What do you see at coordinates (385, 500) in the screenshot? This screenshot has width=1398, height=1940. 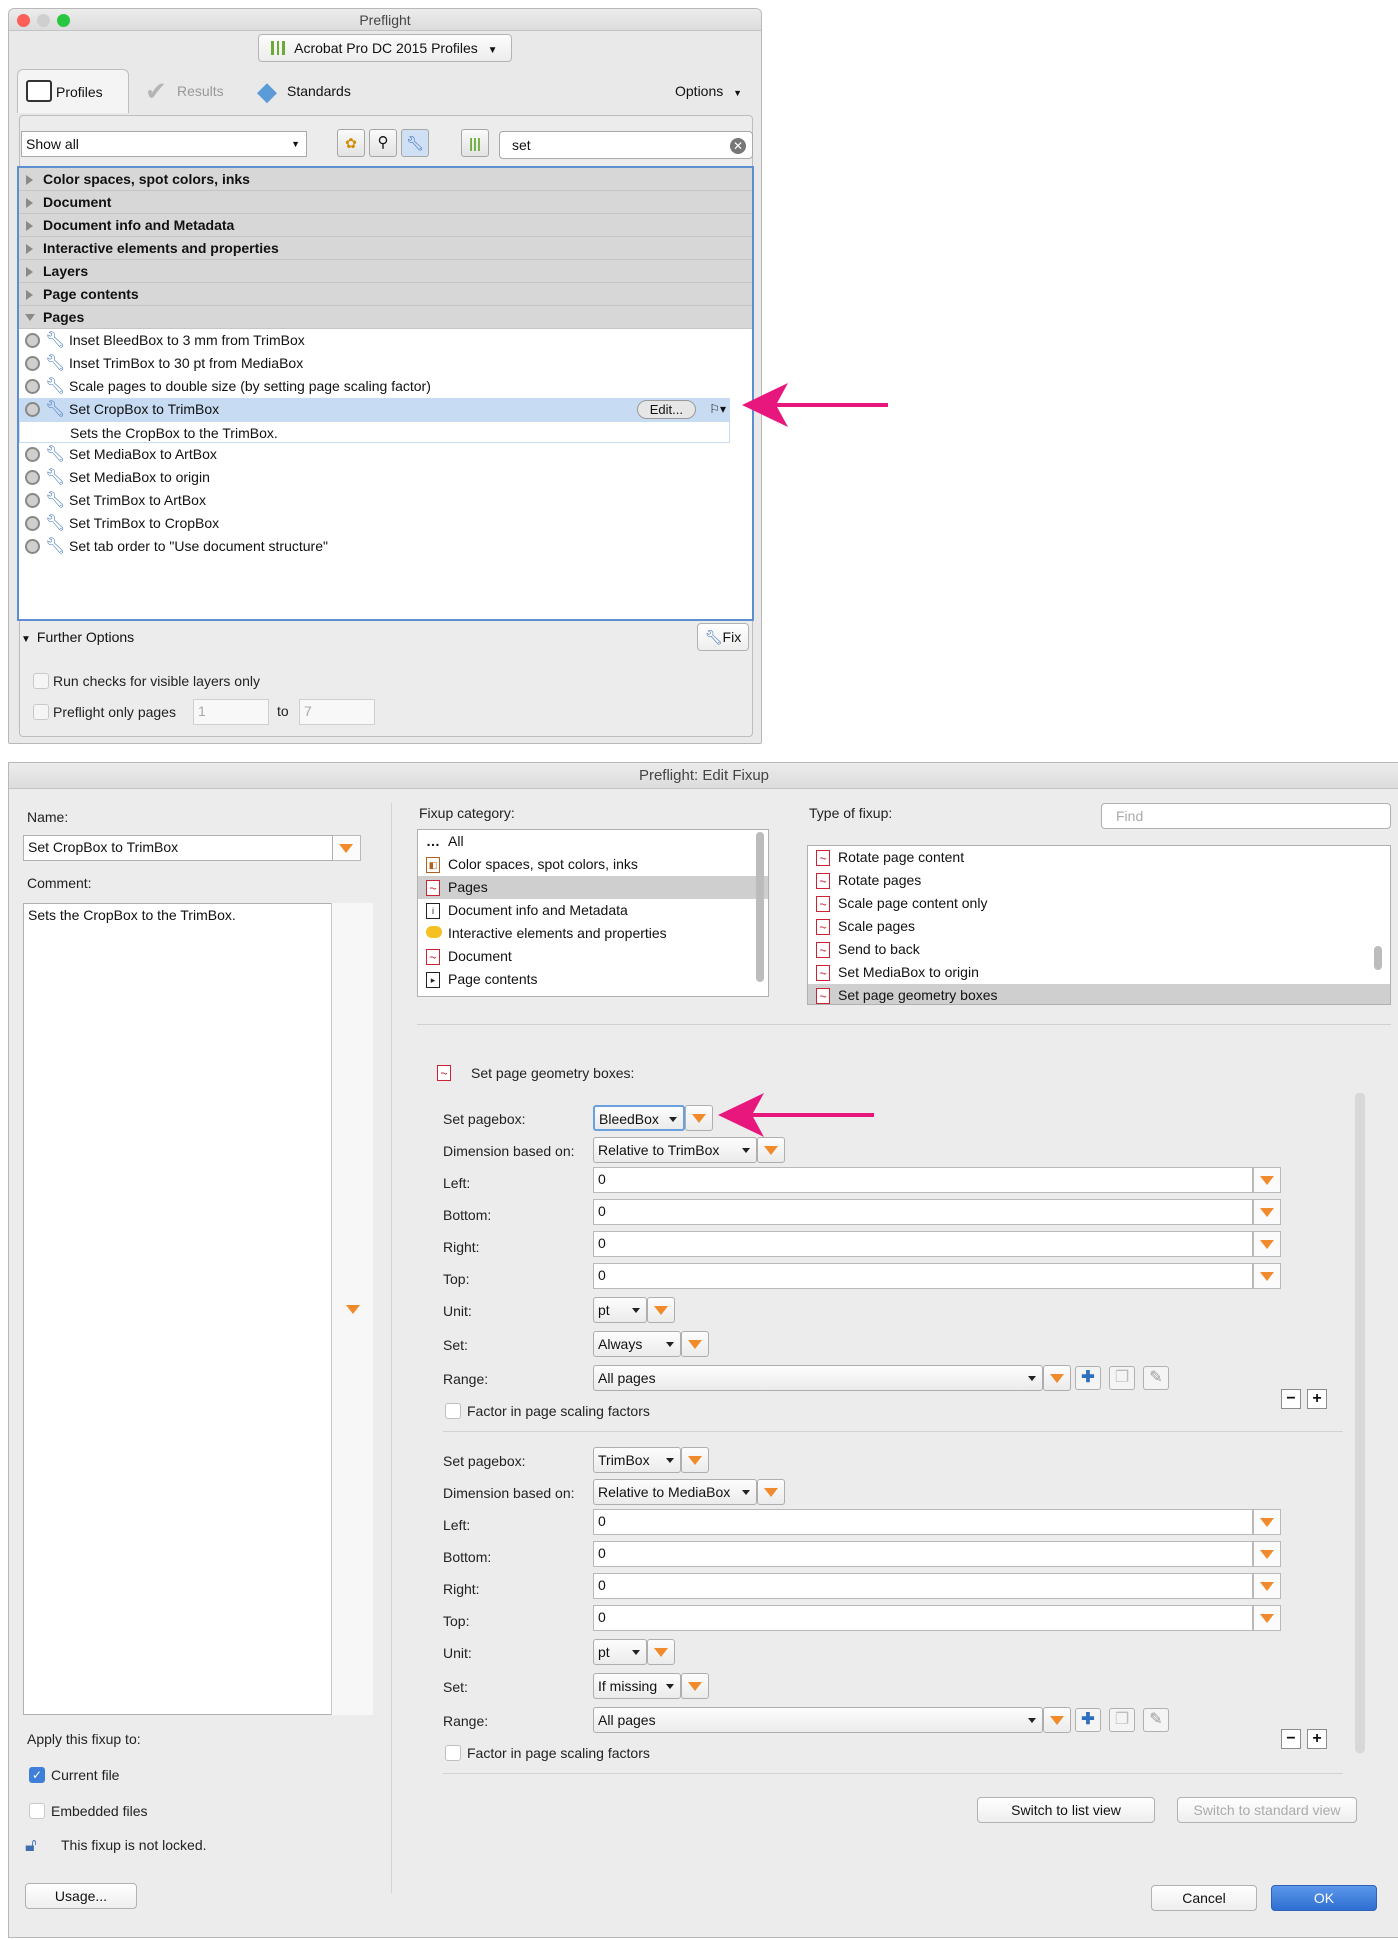 I see `fixup-item: 🔧︎ Set TrimBox to ArtBox` at bounding box center [385, 500].